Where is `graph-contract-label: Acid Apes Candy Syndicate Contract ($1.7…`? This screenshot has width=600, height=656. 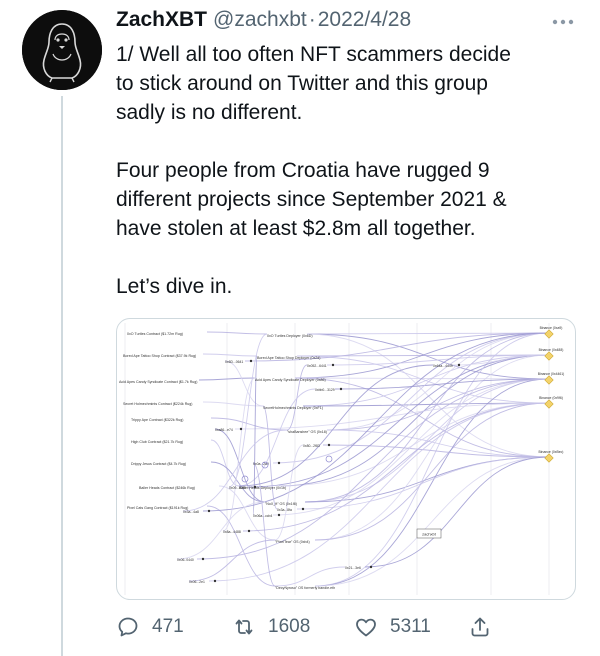
graph-contract-label: Acid Apes Candy Syndicate Contract ($1.7… is located at coordinates (158, 382).